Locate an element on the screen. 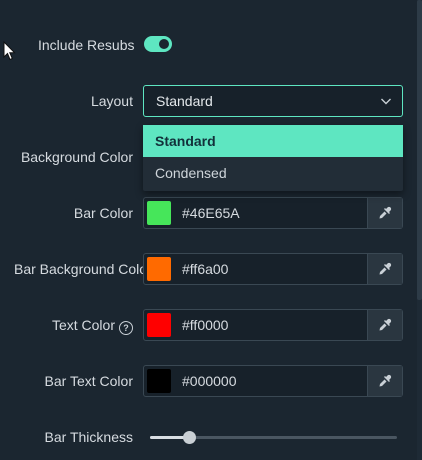 This screenshot has height=460, width=422. scrollbar is located at coordinates (419, 230).